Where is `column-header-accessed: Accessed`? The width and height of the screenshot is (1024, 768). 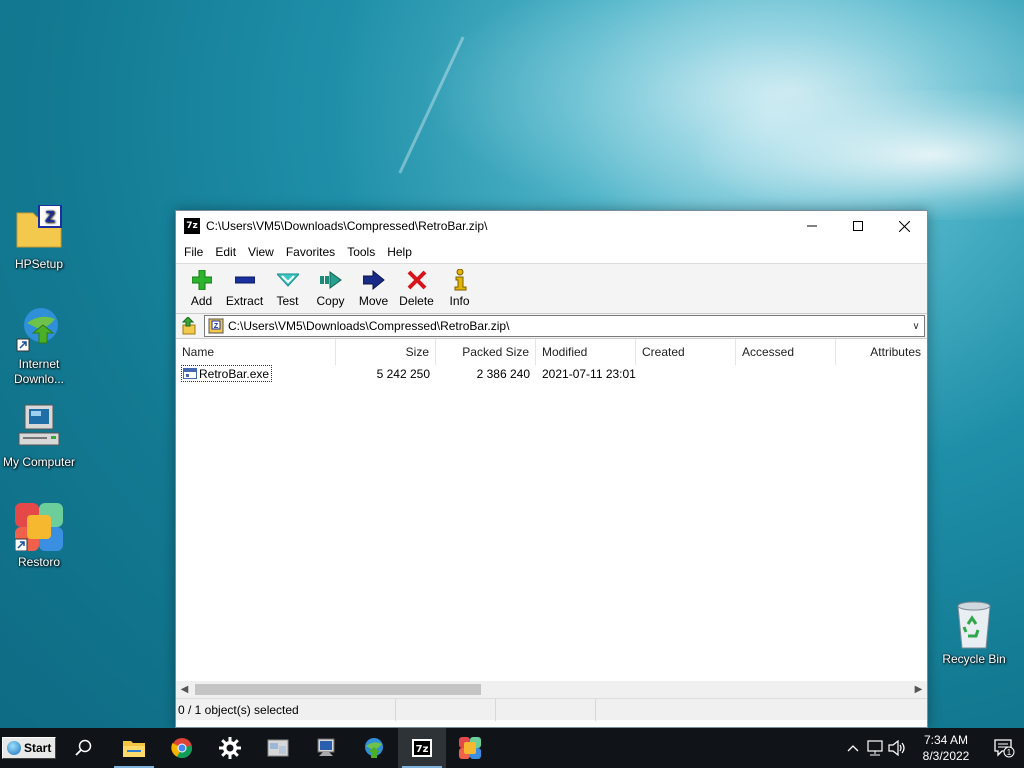 column-header-accessed: Accessed is located at coordinates (786, 352).